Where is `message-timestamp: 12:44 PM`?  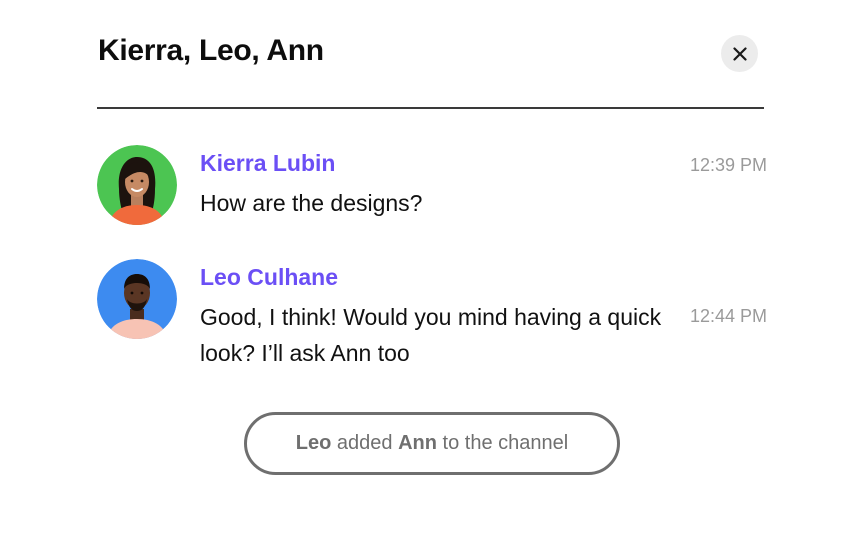 message-timestamp: 12:44 PM is located at coordinates (728, 316).